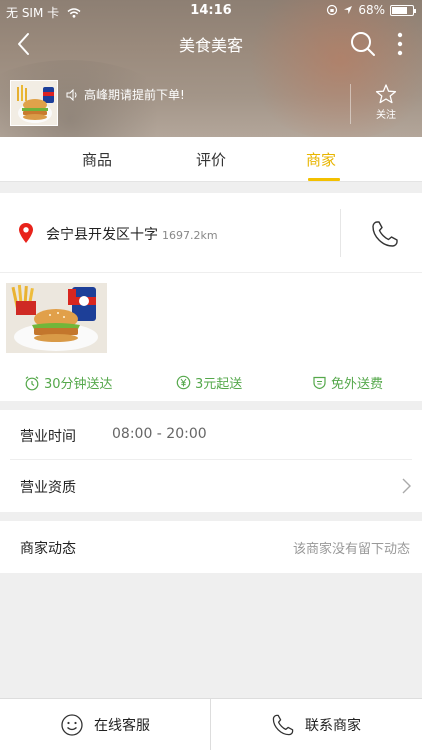 This screenshot has height=750, width=422. Describe the element at coordinates (386, 115) in the screenshot. I see `follow-label: 关注` at that location.